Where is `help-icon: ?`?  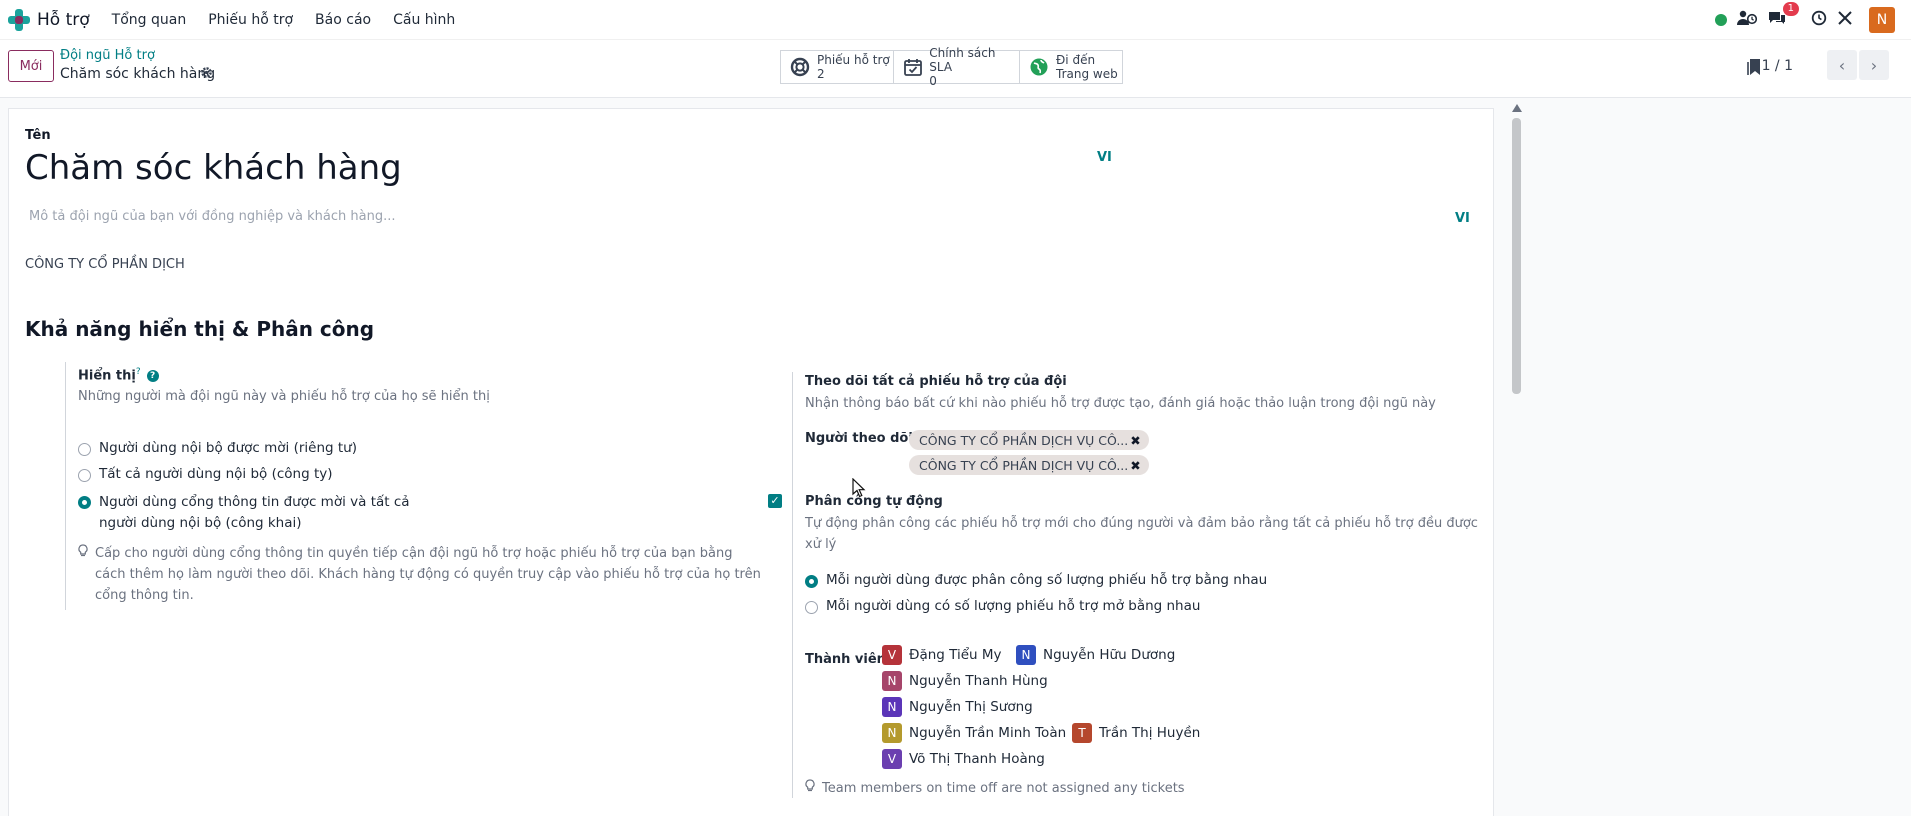 help-icon: ? is located at coordinates (152, 376).